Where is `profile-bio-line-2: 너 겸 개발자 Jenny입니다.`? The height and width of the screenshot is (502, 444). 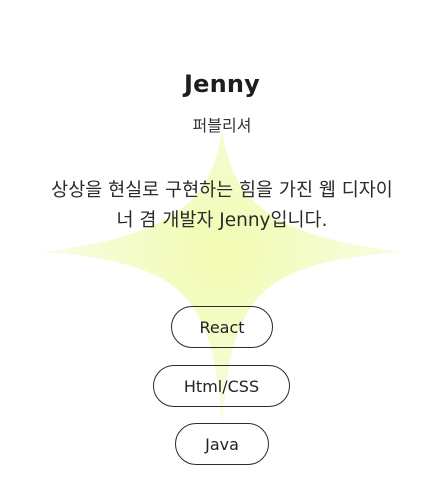 profile-bio-line-2: 너 겸 개발자 Jenny입니다. is located at coordinates (222, 220).